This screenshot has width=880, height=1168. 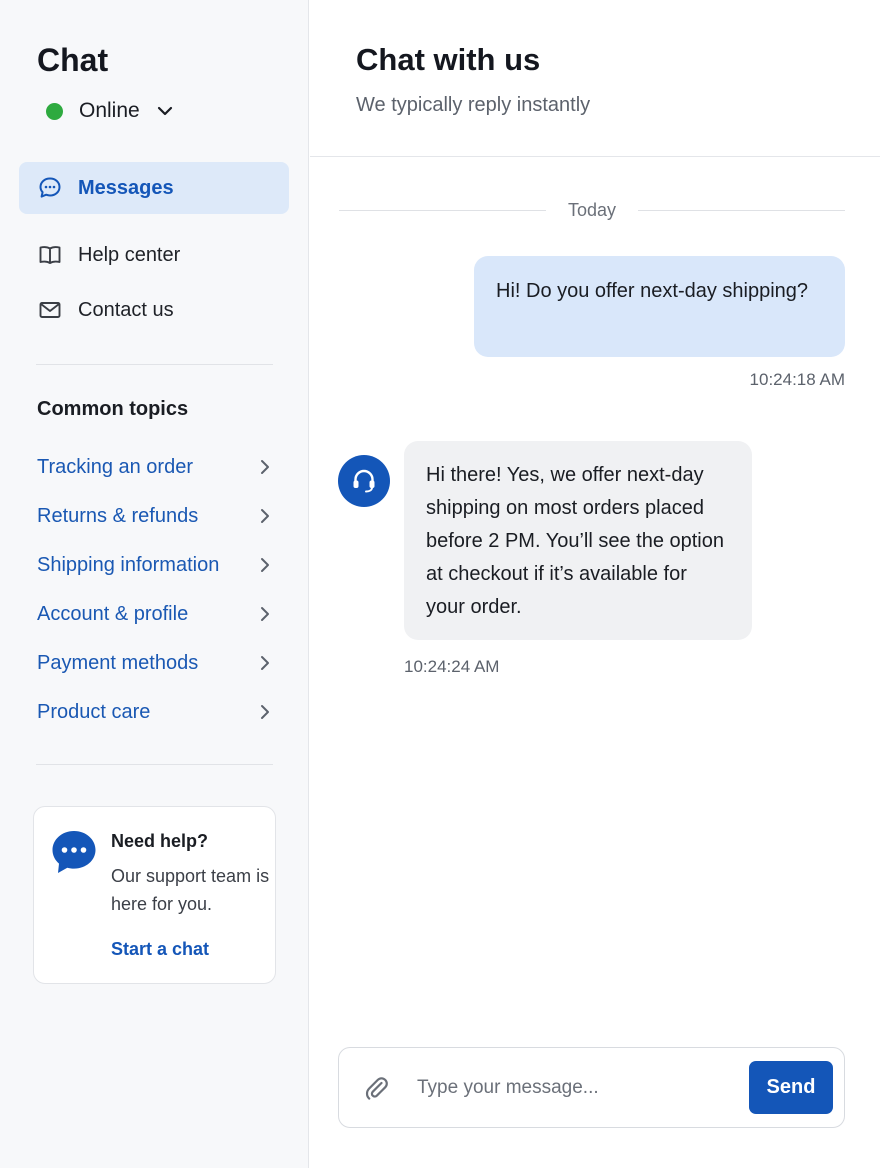 I want to click on message-composer: Send, so click(x=591, y=1087).